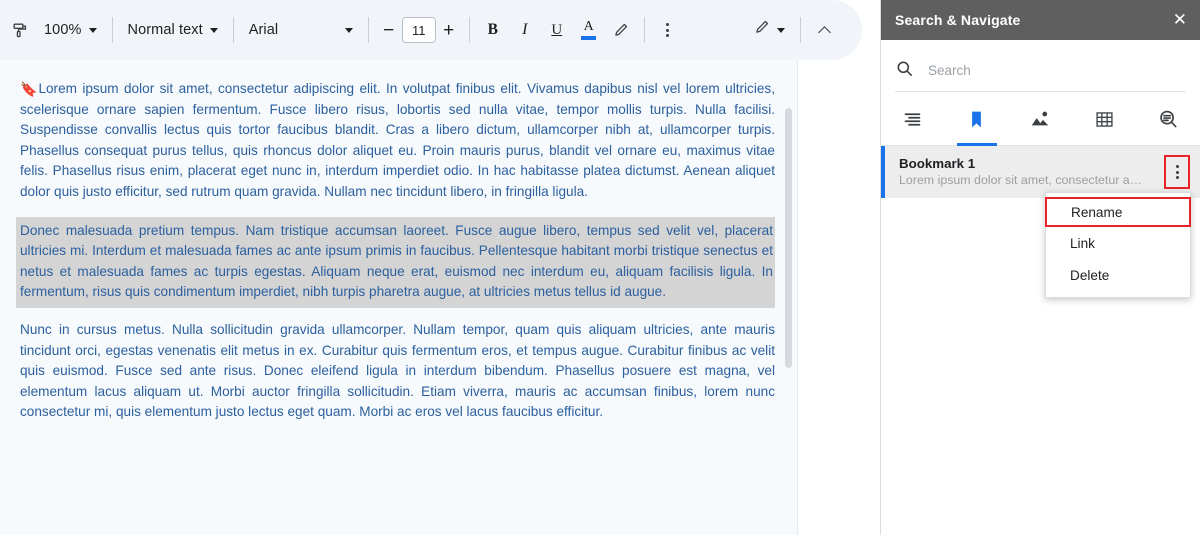 The width and height of the screenshot is (1200, 535). What do you see at coordinates (788, 238) in the screenshot?
I see `scrollbar-thumb` at bounding box center [788, 238].